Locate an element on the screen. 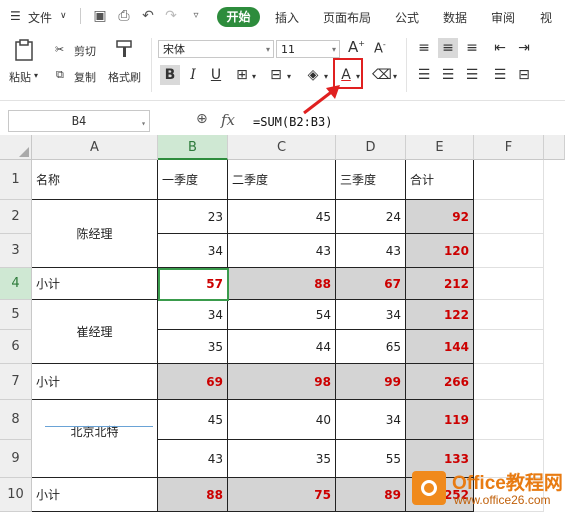  column-header-b: B is located at coordinates (193, 147).